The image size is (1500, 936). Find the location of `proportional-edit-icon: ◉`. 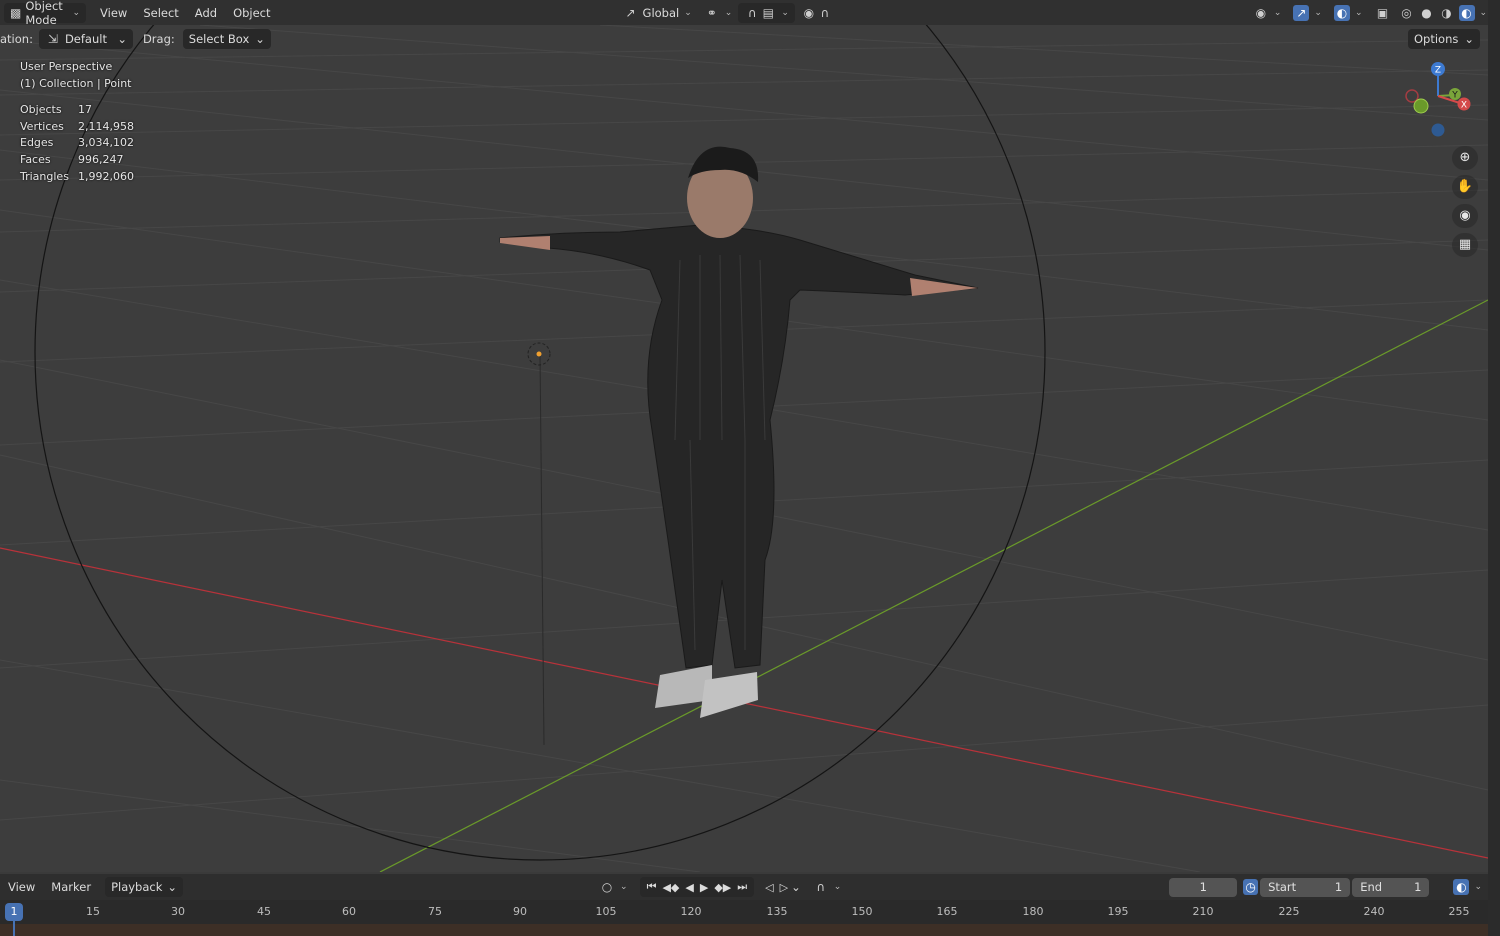

proportional-edit-icon: ◉ is located at coordinates (809, 12).